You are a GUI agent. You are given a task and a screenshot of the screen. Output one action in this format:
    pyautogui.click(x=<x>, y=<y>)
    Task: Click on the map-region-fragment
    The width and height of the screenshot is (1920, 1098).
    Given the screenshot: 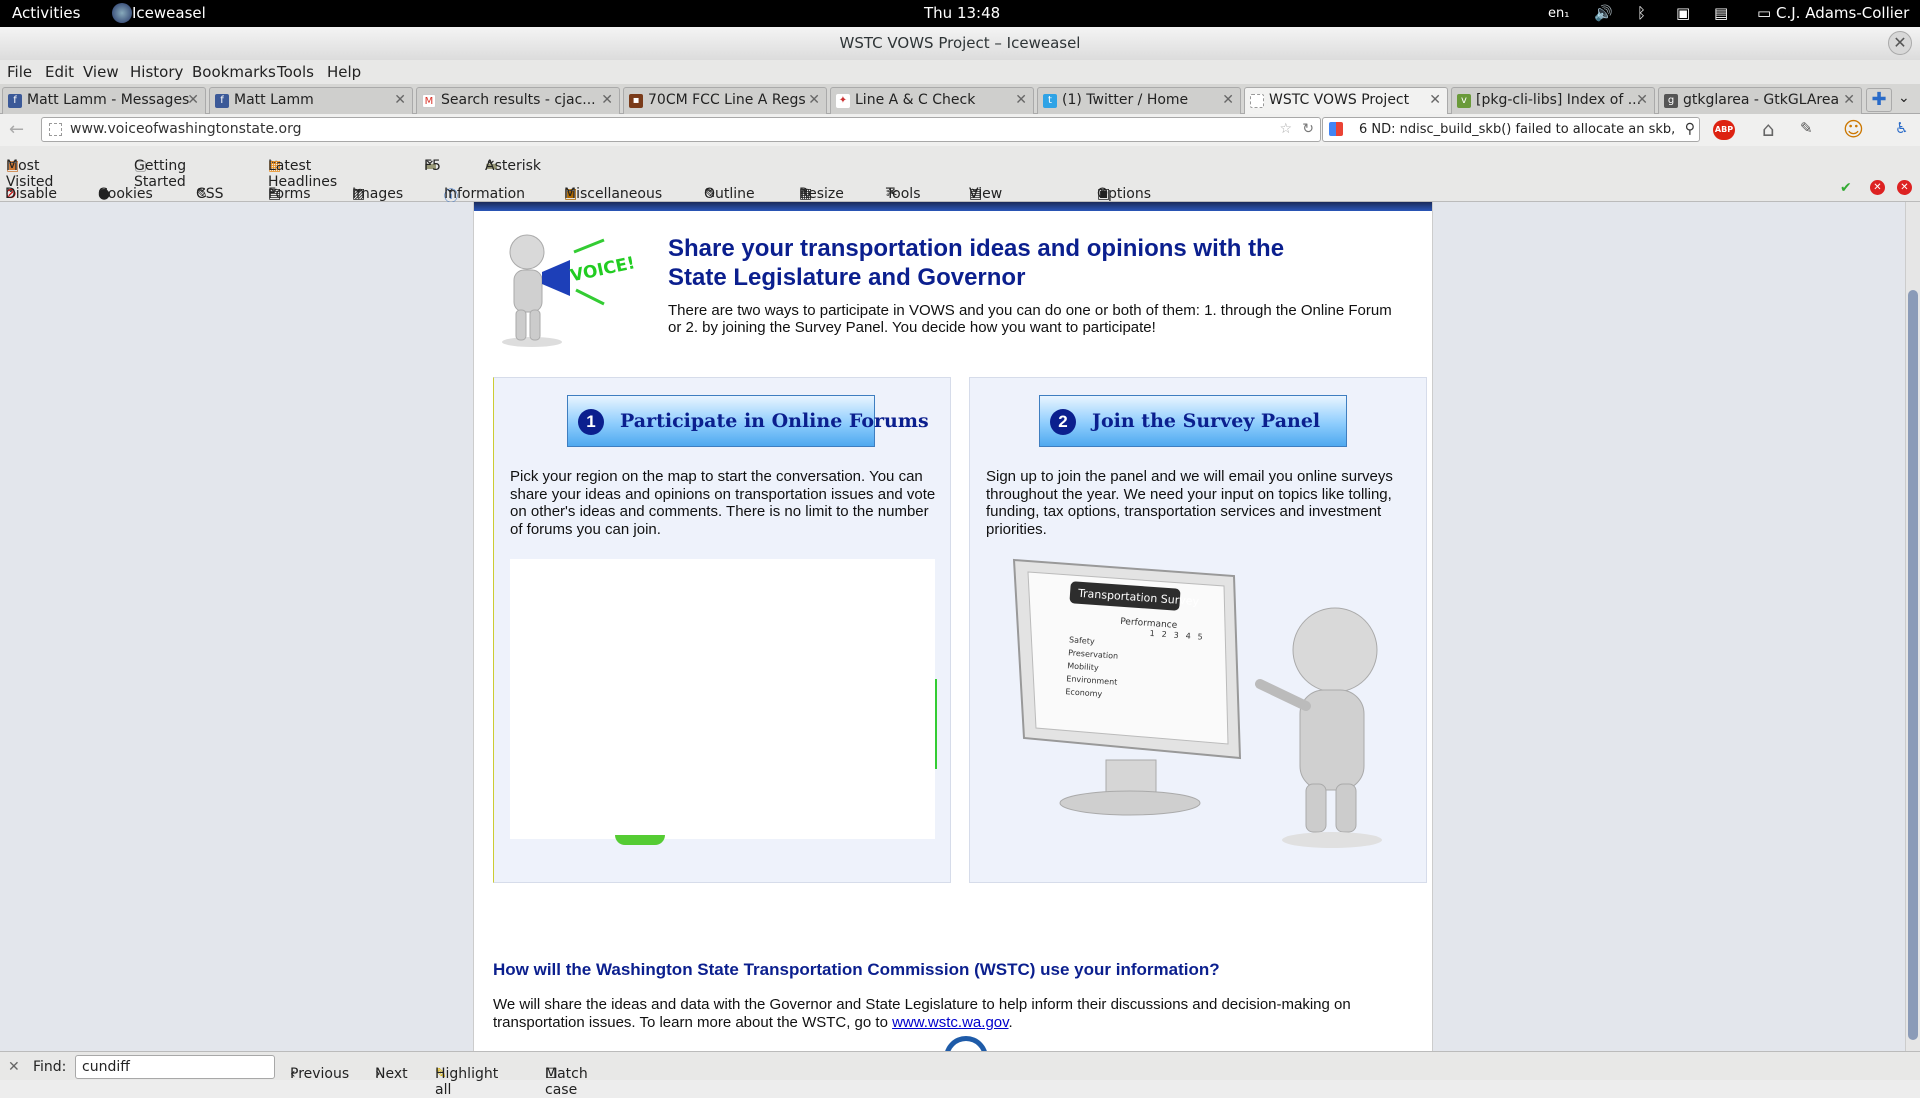 What is the action you would take?
    pyautogui.click(x=640, y=840)
    